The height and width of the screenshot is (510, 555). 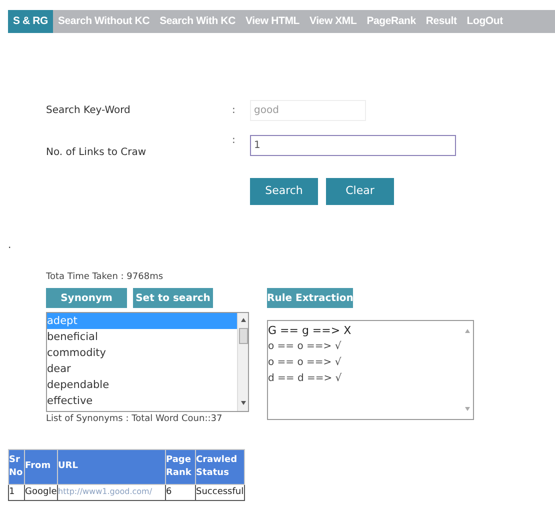 What do you see at coordinates (103, 21) in the screenshot?
I see `nav-tab: Search Without KC` at bounding box center [103, 21].